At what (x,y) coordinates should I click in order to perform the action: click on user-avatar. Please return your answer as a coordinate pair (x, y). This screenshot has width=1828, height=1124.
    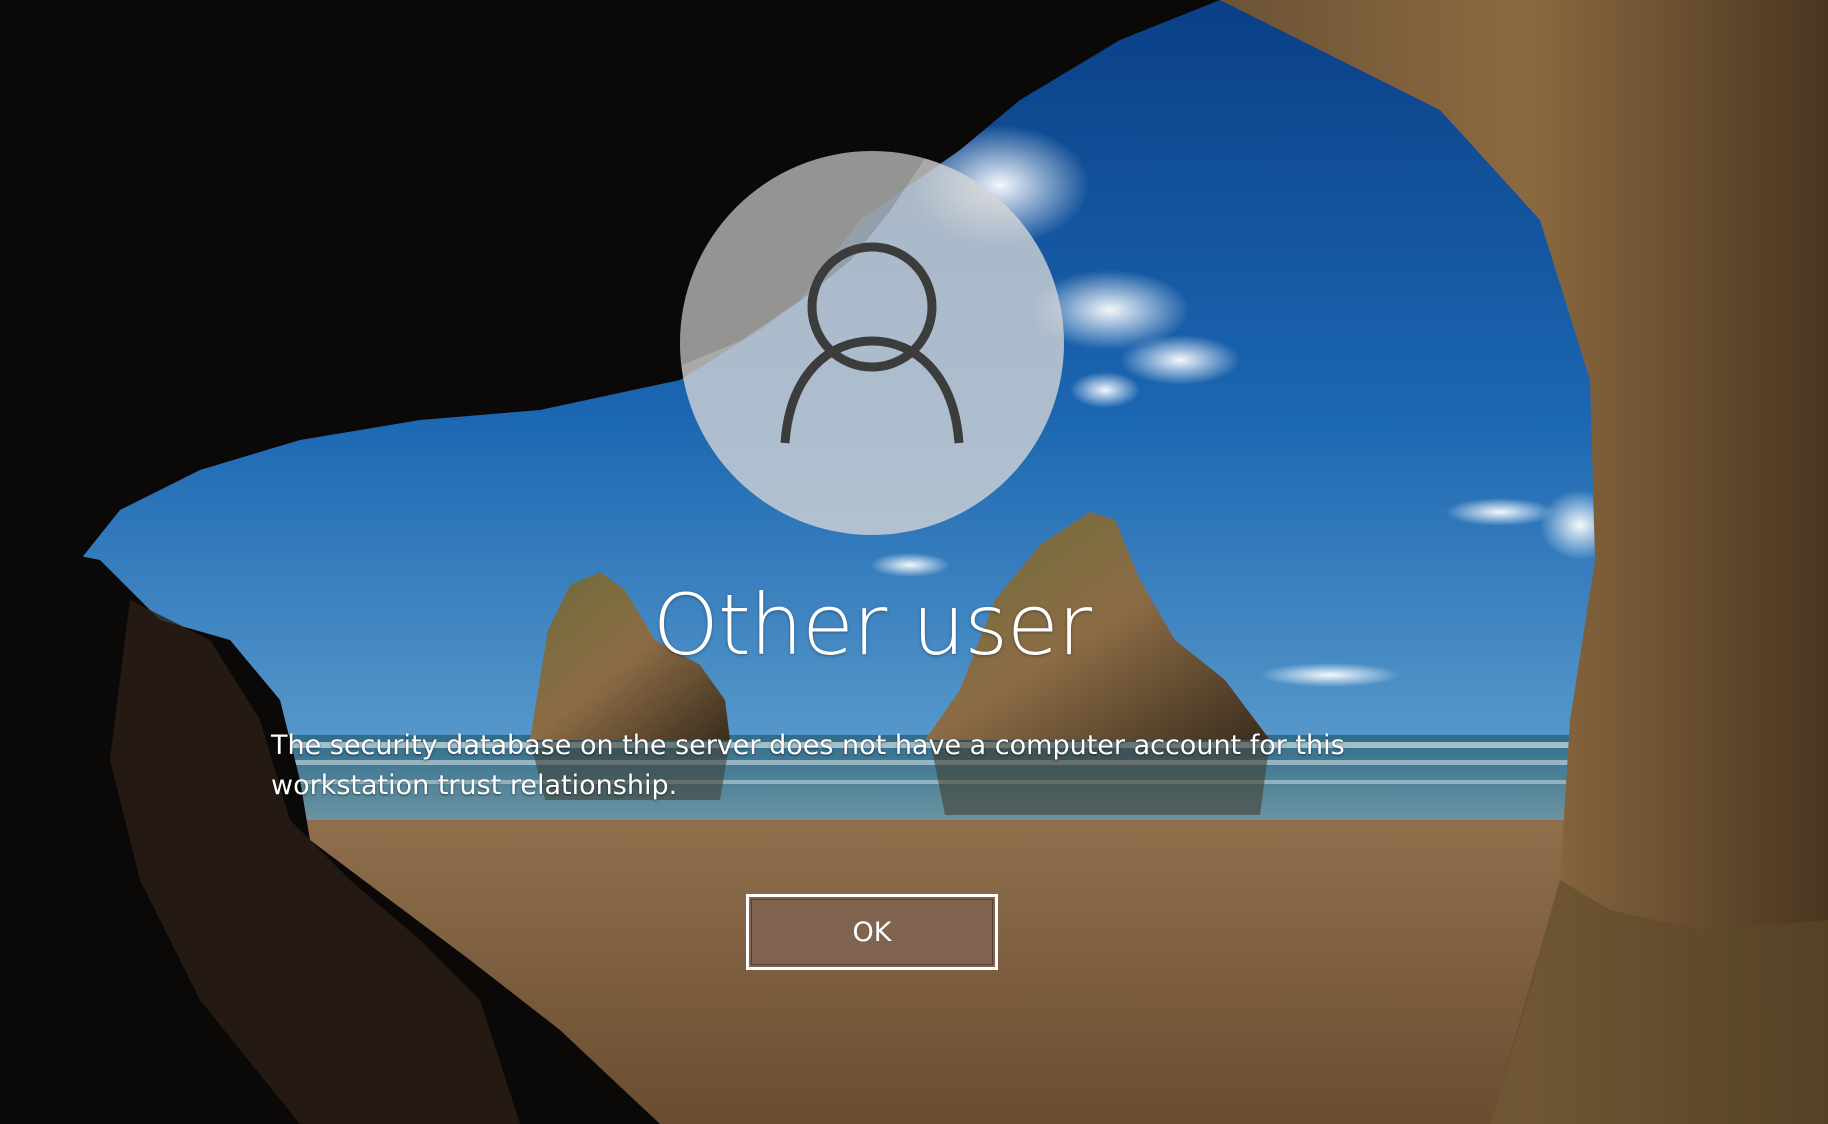
    Looking at the image, I should click on (872, 343).